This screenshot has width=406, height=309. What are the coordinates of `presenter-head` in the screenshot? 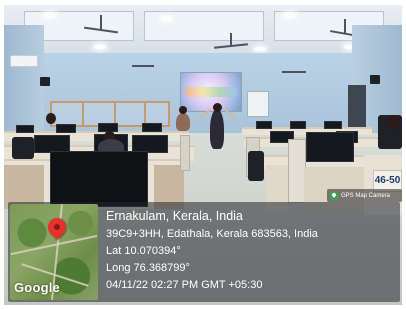 It's located at (217, 107).